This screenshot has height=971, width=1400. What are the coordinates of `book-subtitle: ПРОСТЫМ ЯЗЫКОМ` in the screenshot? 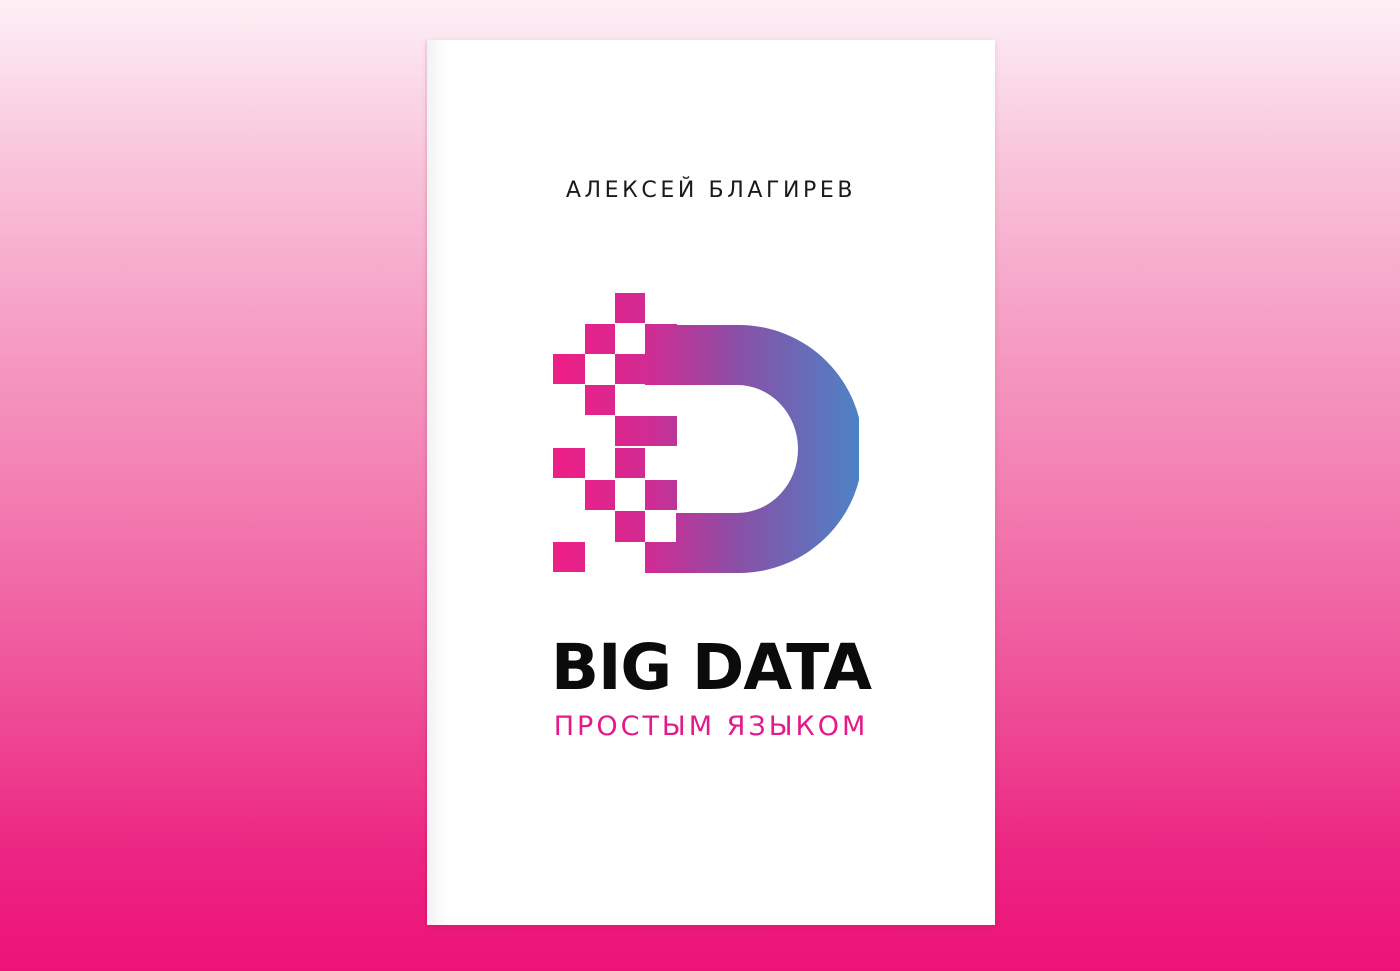 It's located at (711, 726).